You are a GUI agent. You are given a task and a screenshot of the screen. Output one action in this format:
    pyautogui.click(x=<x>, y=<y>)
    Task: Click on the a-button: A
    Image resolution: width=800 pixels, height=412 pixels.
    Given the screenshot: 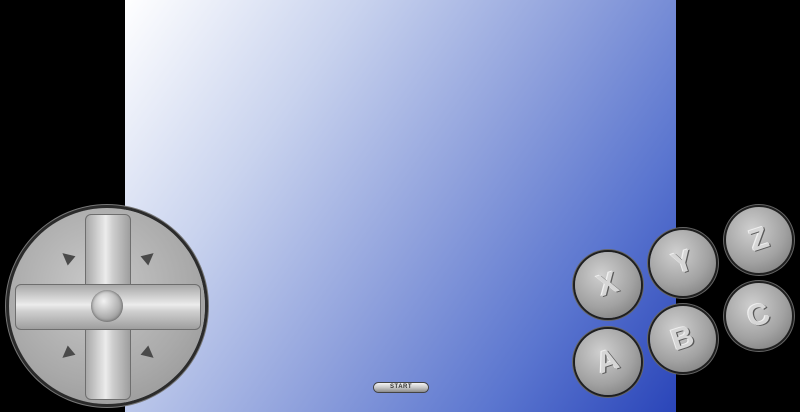 What is the action you would take?
    pyautogui.click(x=608, y=362)
    